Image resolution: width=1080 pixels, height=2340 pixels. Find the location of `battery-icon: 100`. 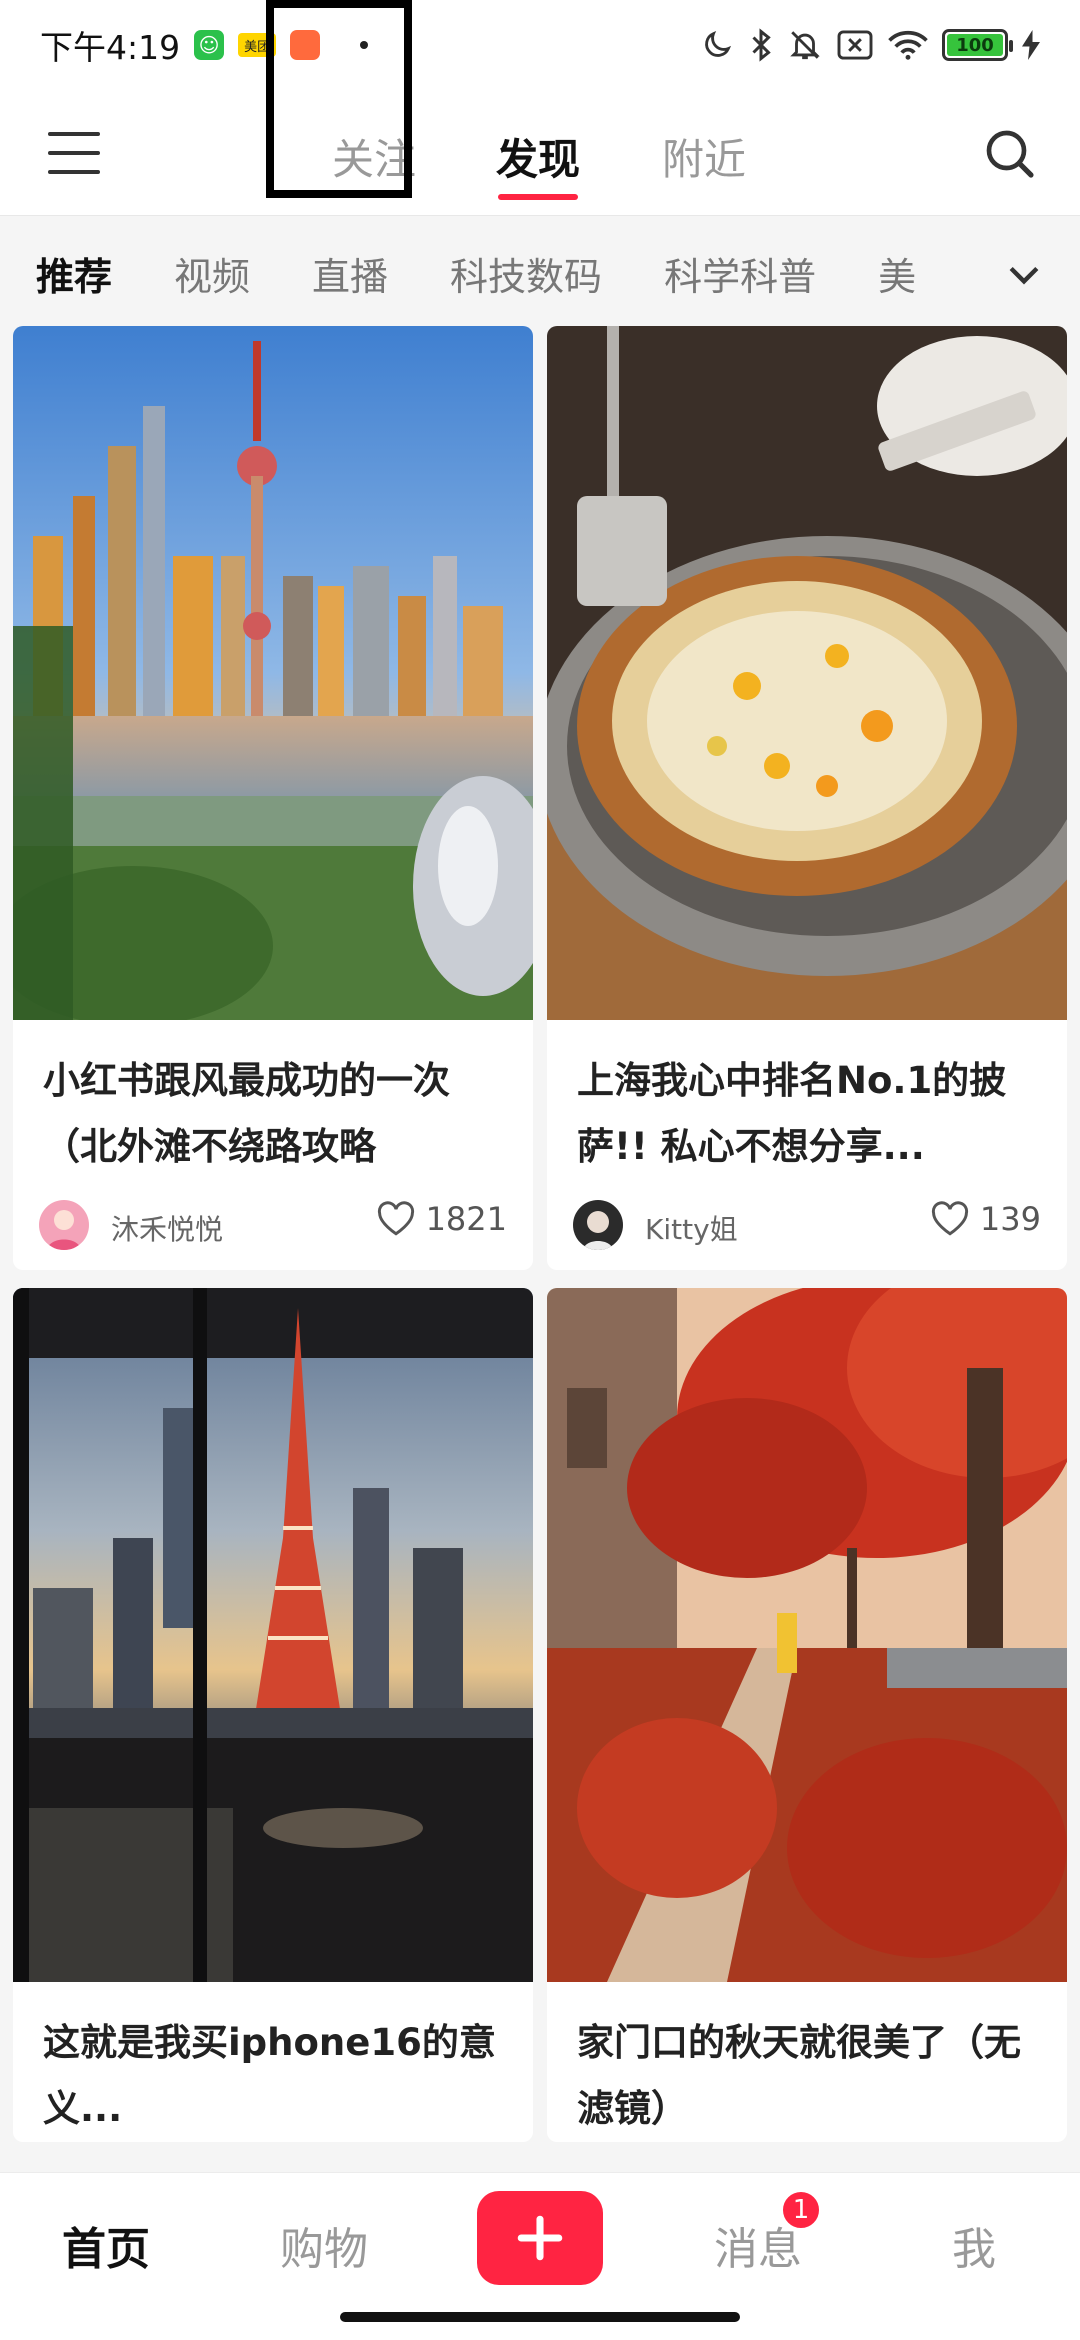

battery-icon: 100 is located at coordinates (977, 45).